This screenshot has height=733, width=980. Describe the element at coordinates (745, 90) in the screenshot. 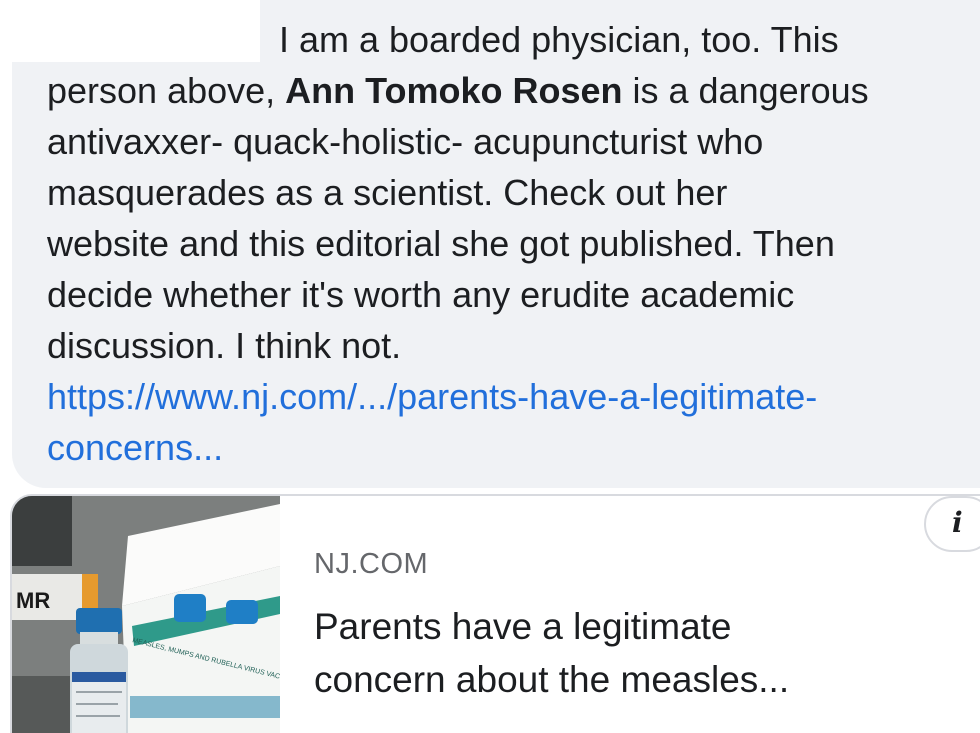

I see `comment-text-segment: is a dangerous` at that location.